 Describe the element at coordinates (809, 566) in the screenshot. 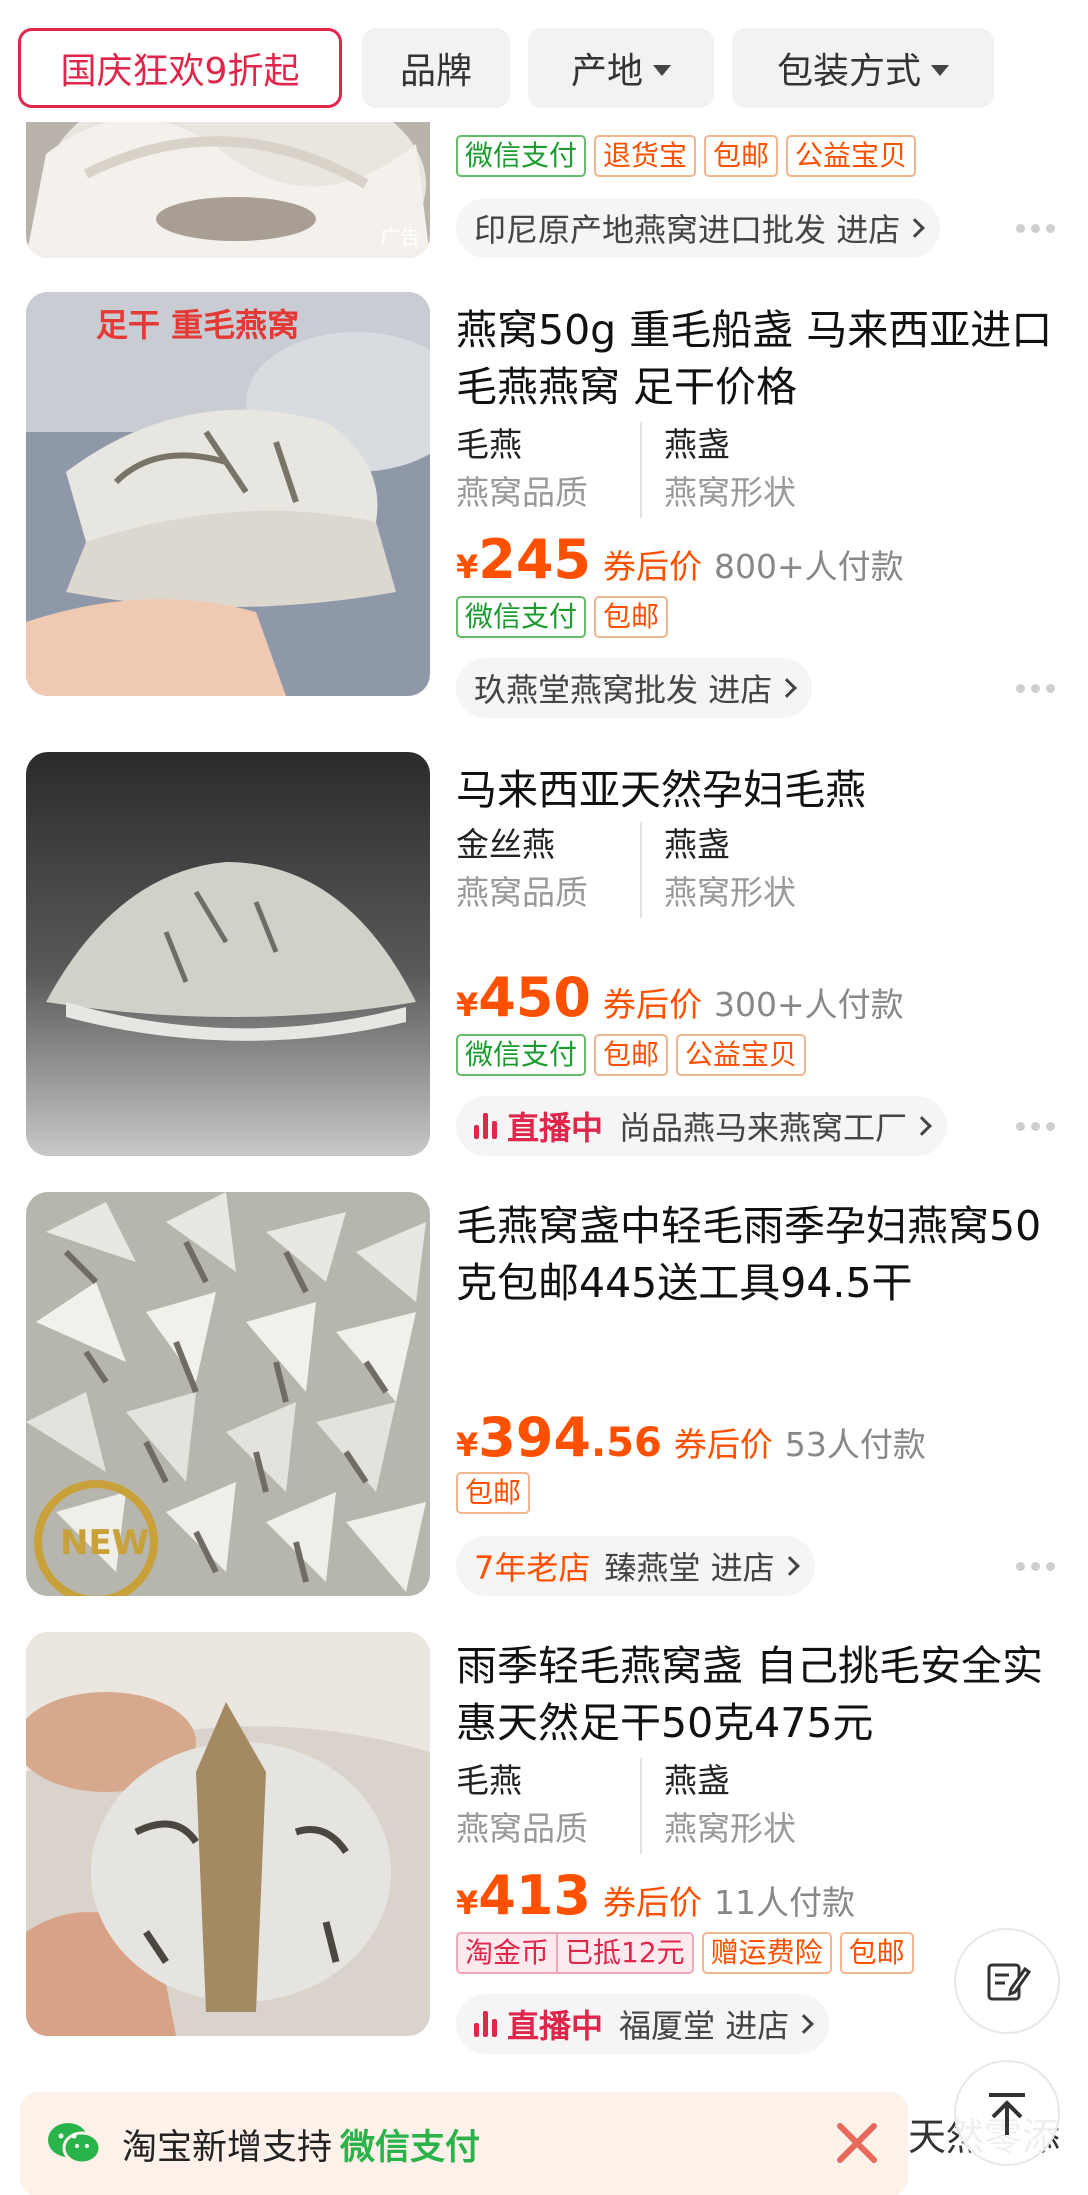

I see `paid-count: 800+人付款` at that location.